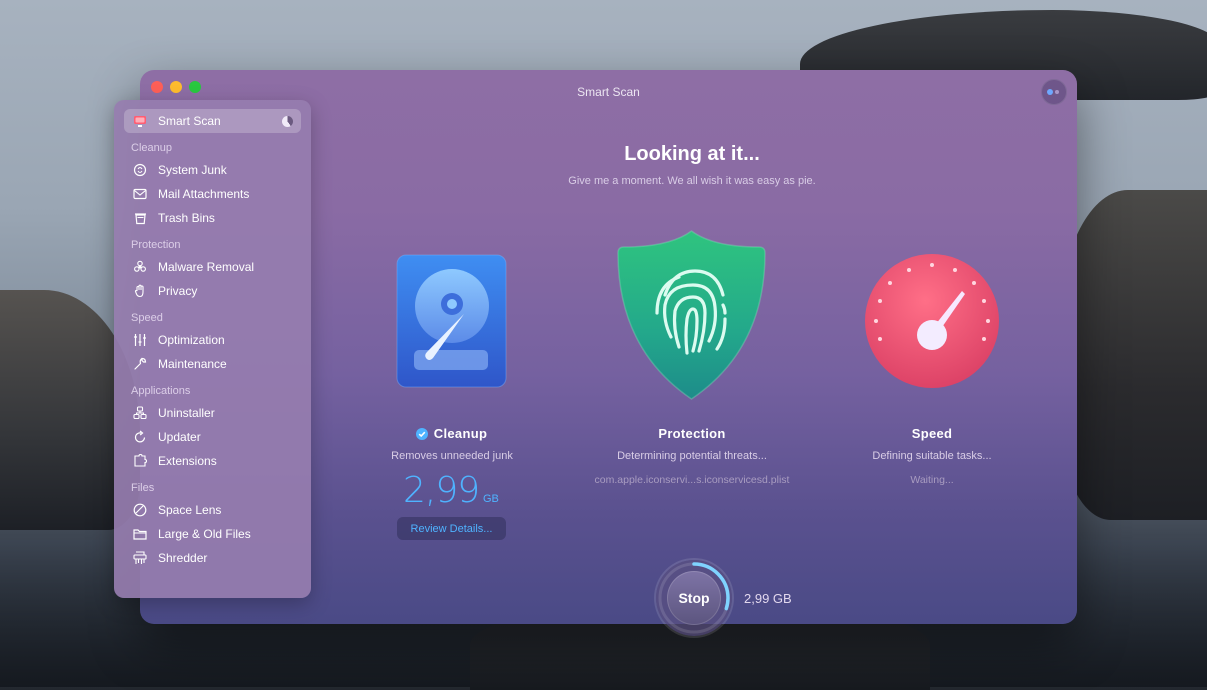 The image size is (1207, 690). I want to click on sidebar-item-label: Extensions, so click(187, 461).